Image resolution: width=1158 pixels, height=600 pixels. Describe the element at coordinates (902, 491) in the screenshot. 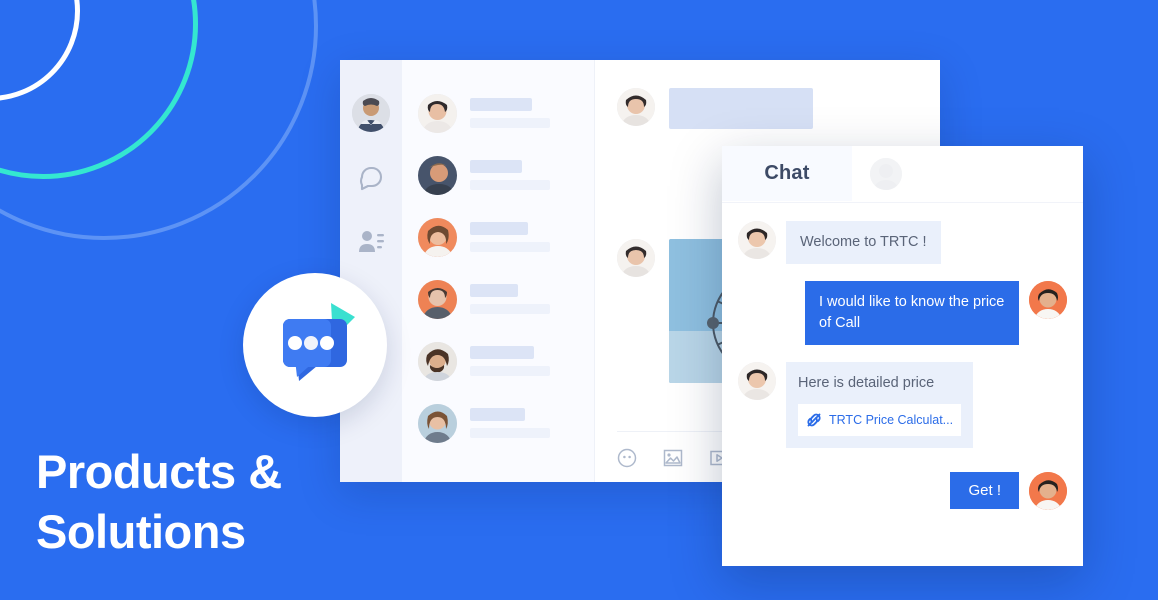

I see `action-row: Get !` at that location.